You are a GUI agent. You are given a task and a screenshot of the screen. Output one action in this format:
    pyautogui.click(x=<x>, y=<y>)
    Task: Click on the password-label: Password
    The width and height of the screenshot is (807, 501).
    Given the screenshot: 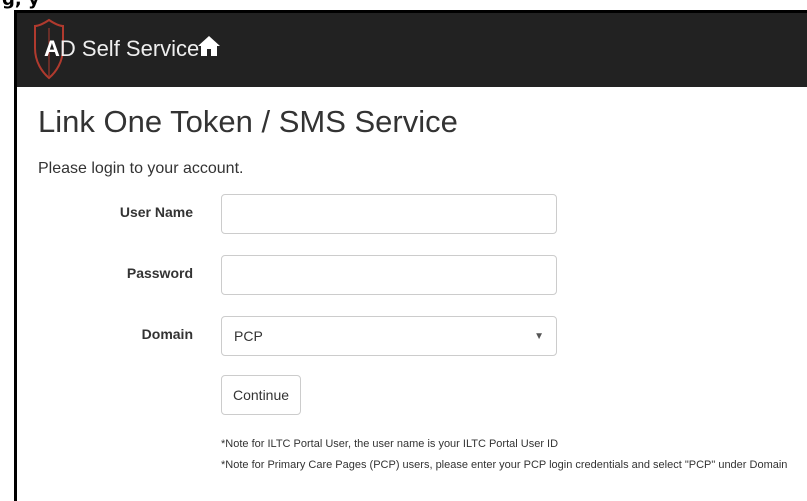 What is the action you would take?
    pyautogui.click(x=159, y=273)
    